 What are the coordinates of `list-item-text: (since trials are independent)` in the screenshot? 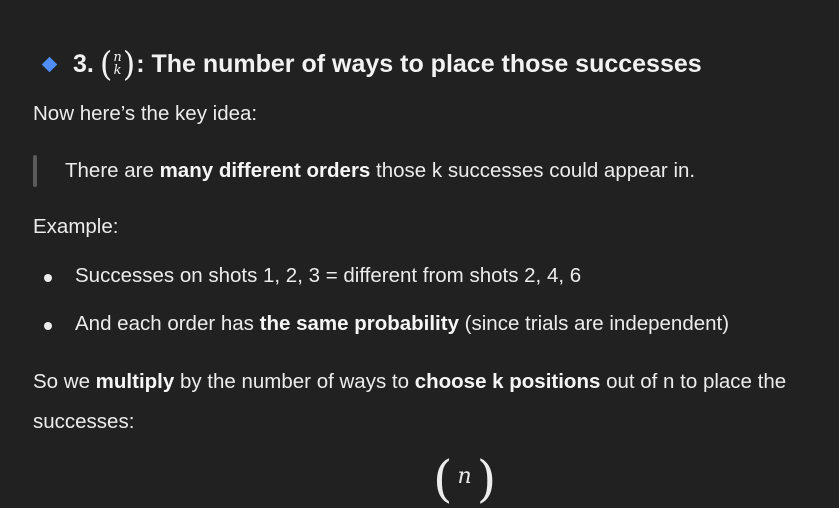 It's located at (594, 323).